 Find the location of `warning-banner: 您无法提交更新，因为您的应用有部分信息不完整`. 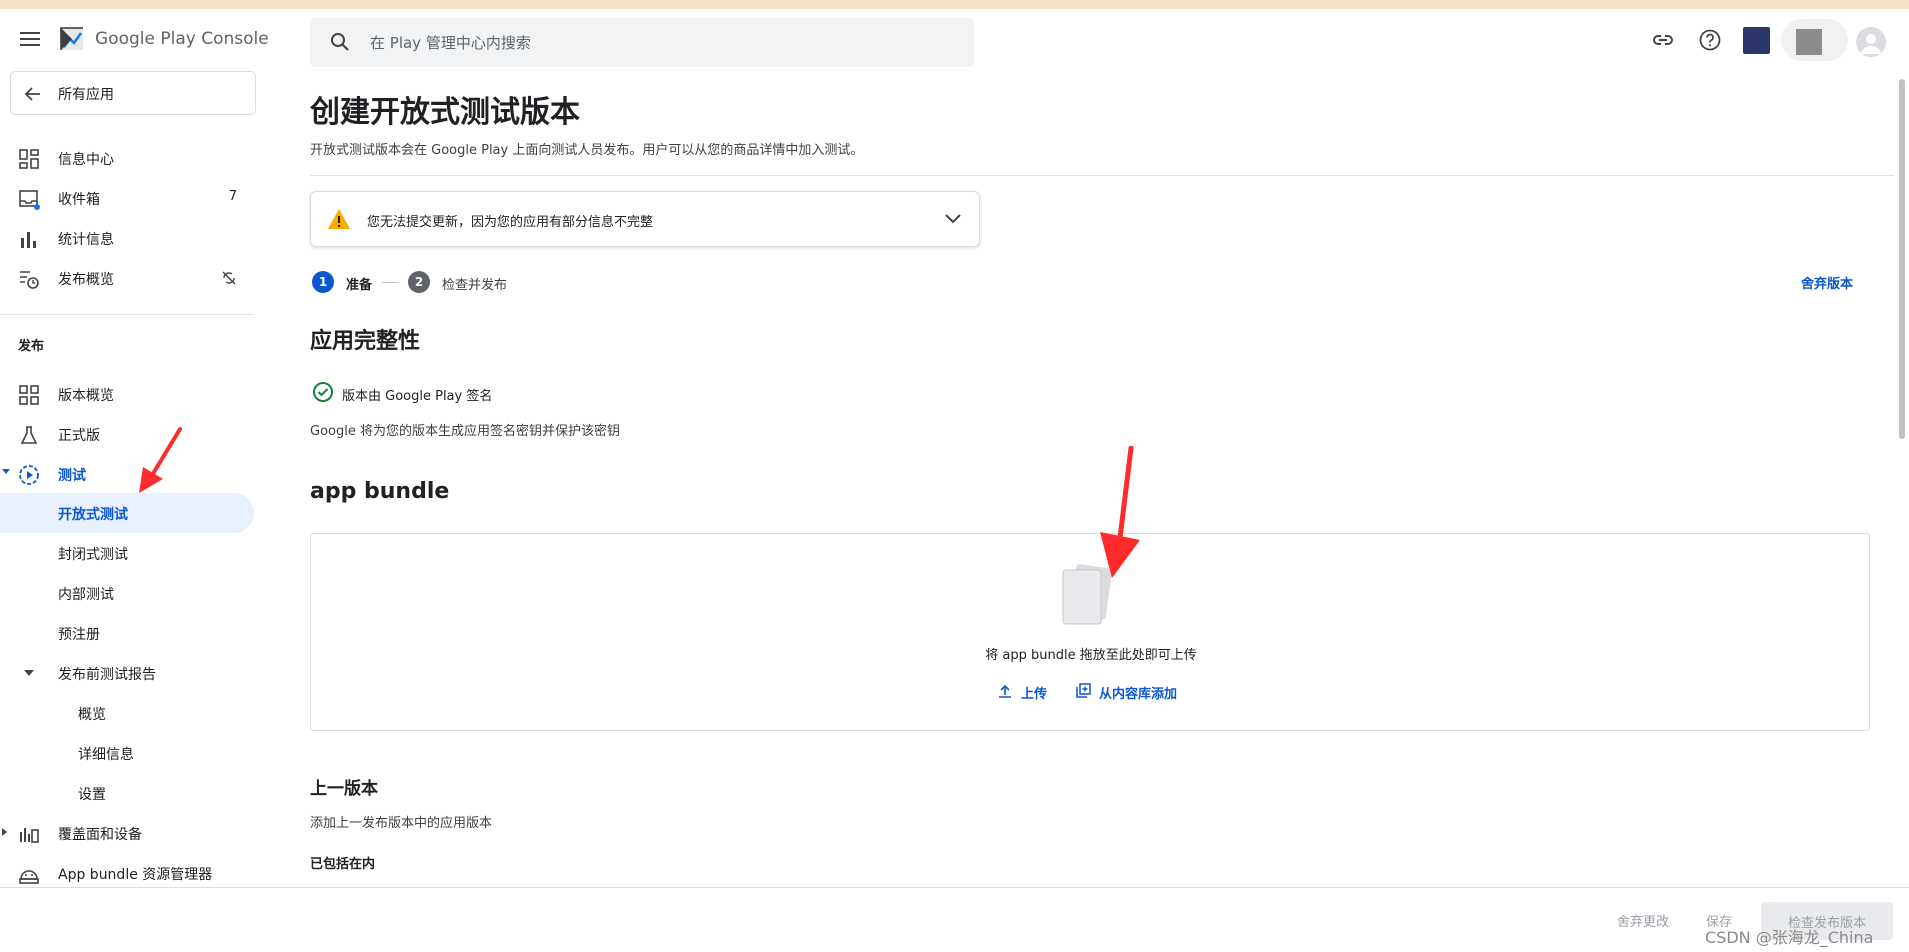

warning-banner: 您无法提交更新，因为您的应用有部分信息不完整 is located at coordinates (645, 219).